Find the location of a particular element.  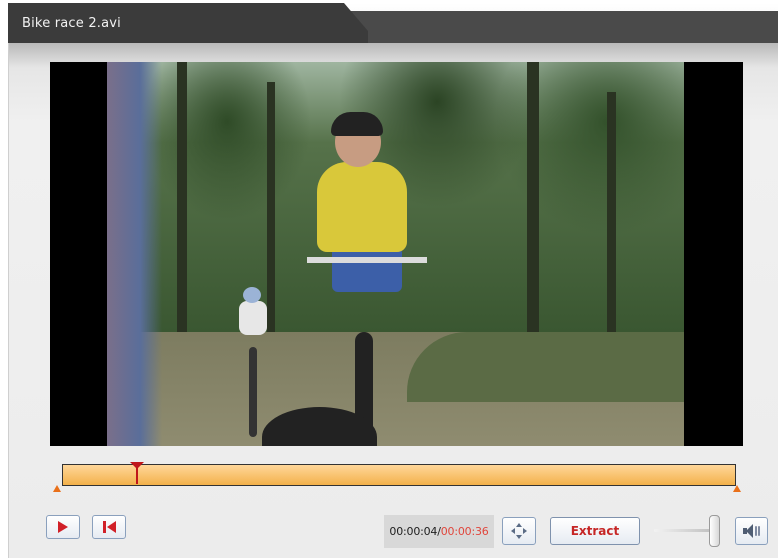

cyclist-shorts is located at coordinates (367, 269).